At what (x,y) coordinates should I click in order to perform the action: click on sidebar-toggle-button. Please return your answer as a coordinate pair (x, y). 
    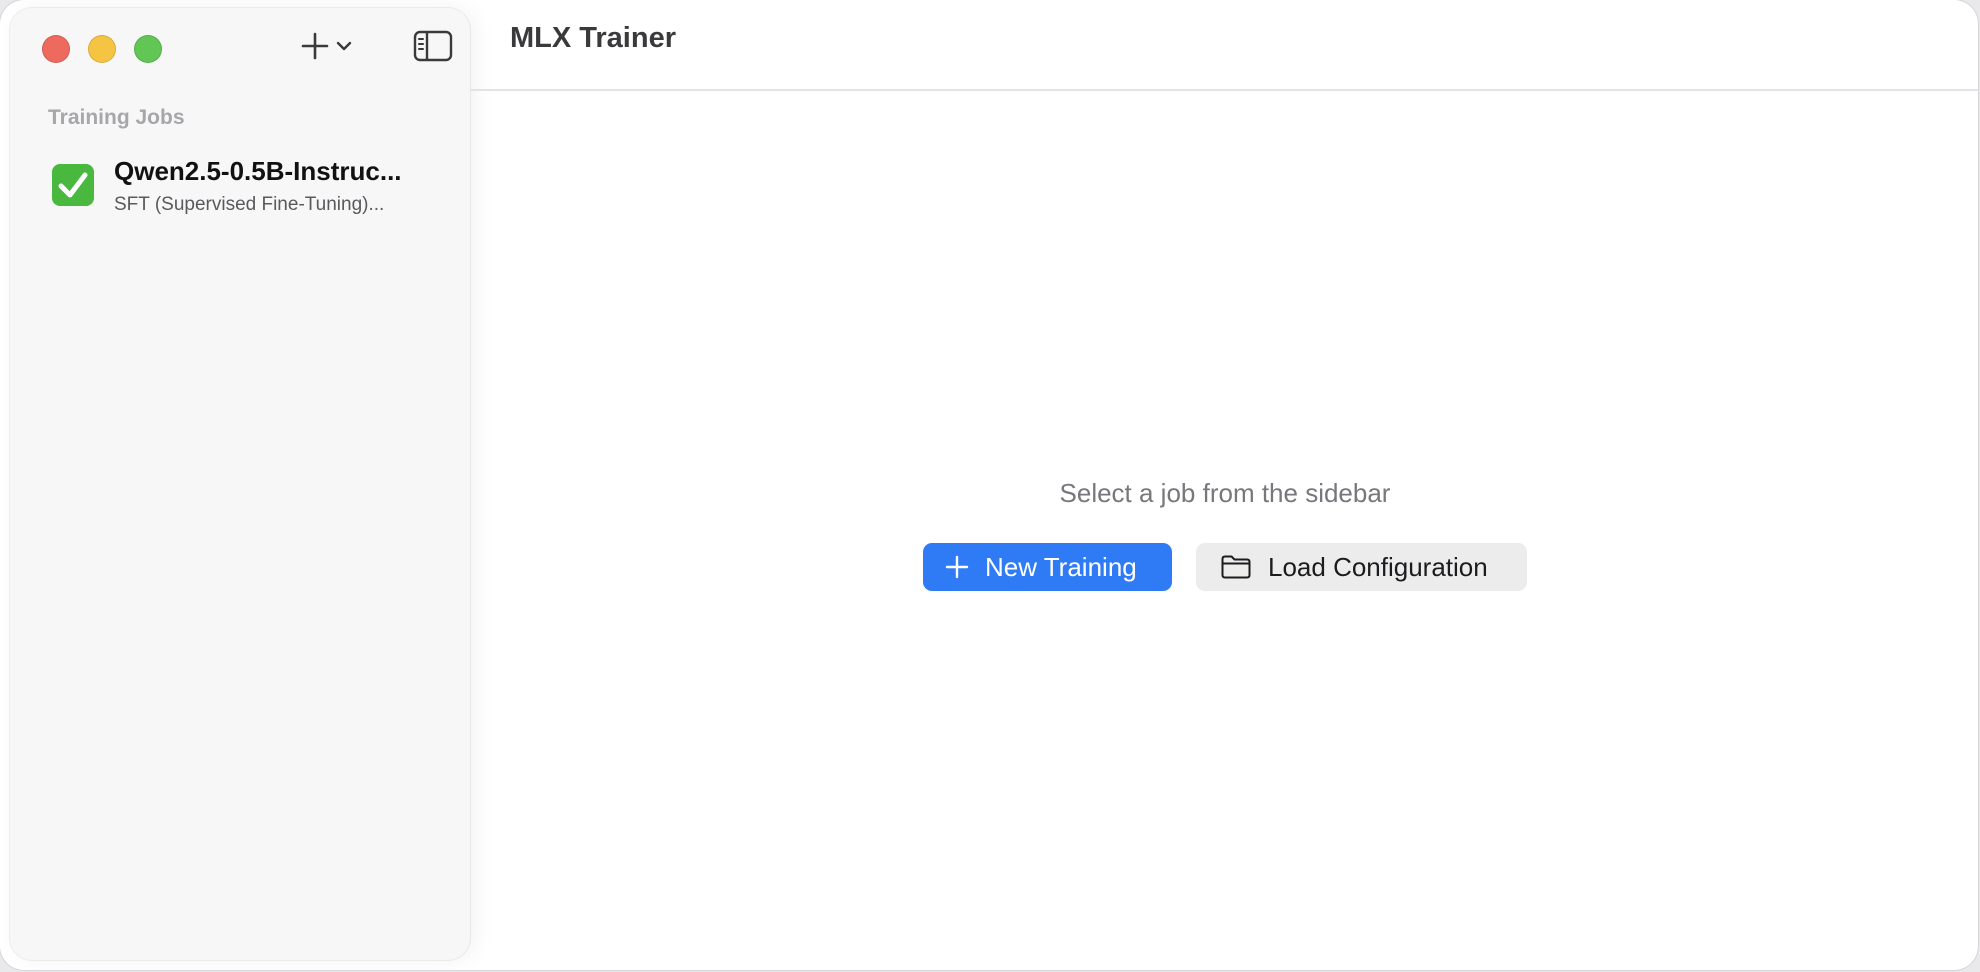
    Looking at the image, I should click on (433, 48).